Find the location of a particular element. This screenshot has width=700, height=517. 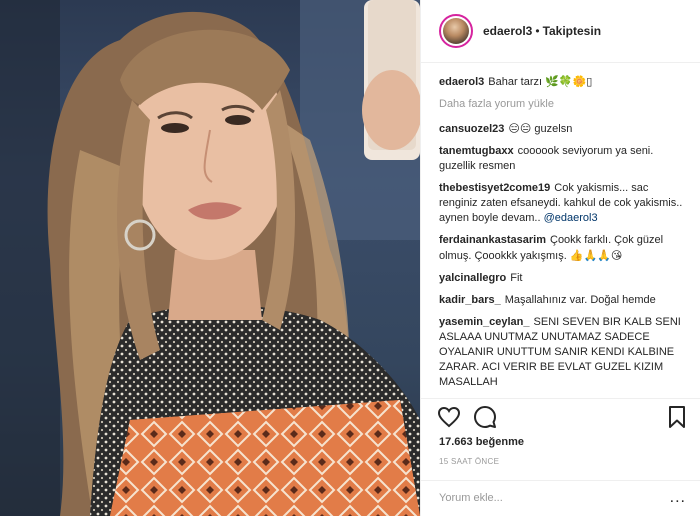

caption-text: Bahar tarzı is located at coordinates (515, 82).